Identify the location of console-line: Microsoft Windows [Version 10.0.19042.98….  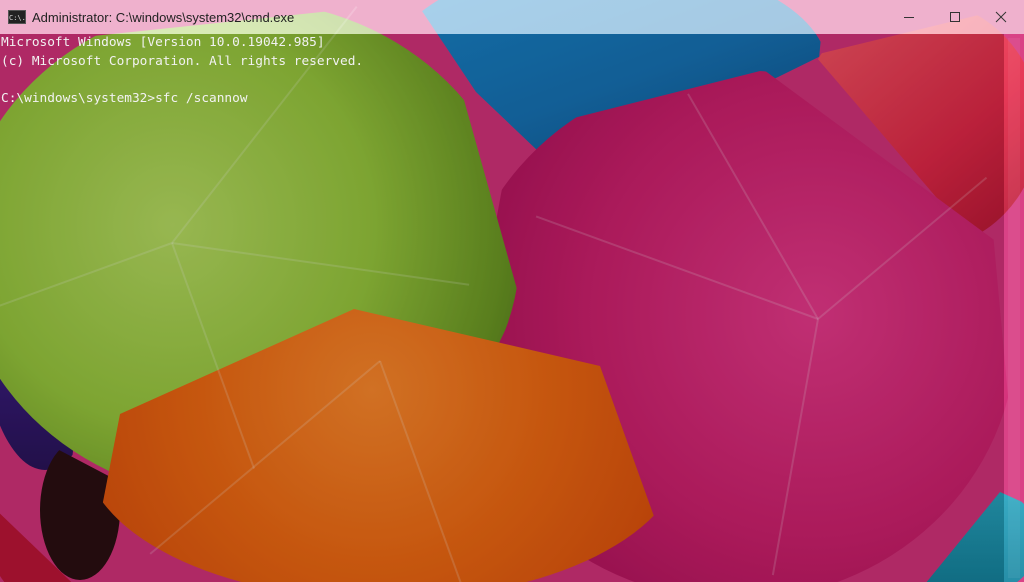
(163, 42).